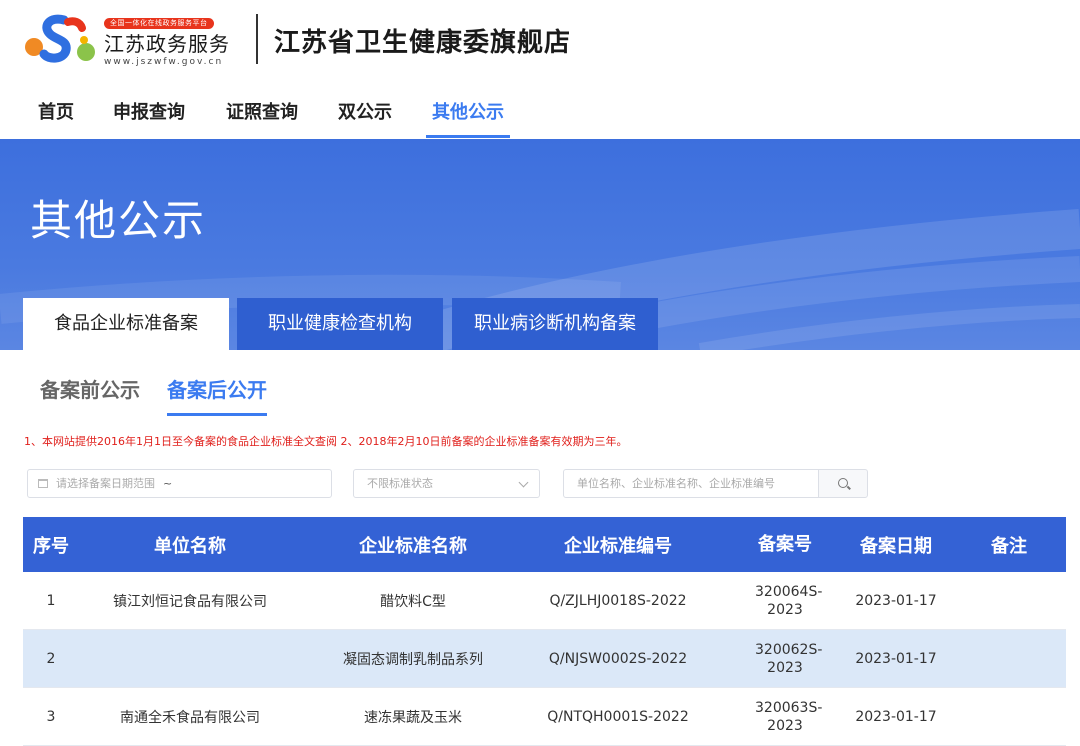 The height and width of the screenshot is (746, 1080). What do you see at coordinates (179, 483) in the screenshot?
I see `date-range-picker: 请选择备案日期范围 ~` at bounding box center [179, 483].